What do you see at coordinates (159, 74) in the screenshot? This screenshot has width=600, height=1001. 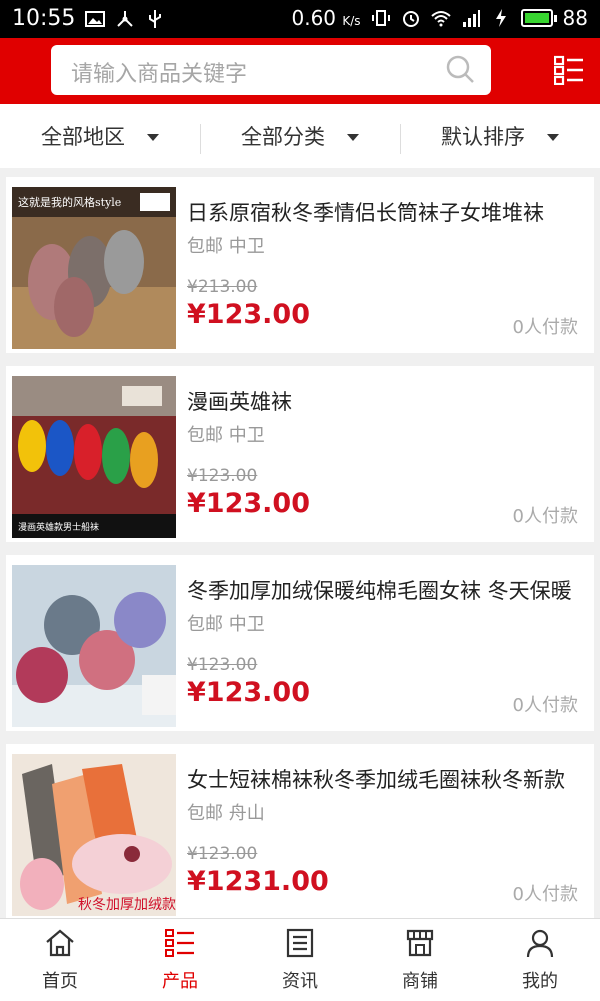 I see `search-placeholder: 请输入商品关键字` at bounding box center [159, 74].